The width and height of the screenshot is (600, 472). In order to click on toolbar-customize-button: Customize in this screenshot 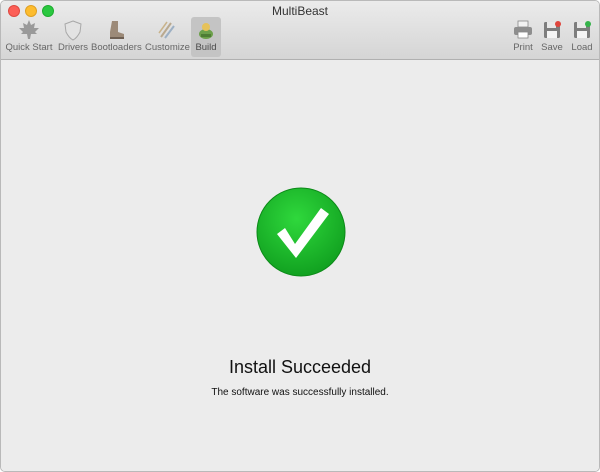, I will do `click(167, 37)`.